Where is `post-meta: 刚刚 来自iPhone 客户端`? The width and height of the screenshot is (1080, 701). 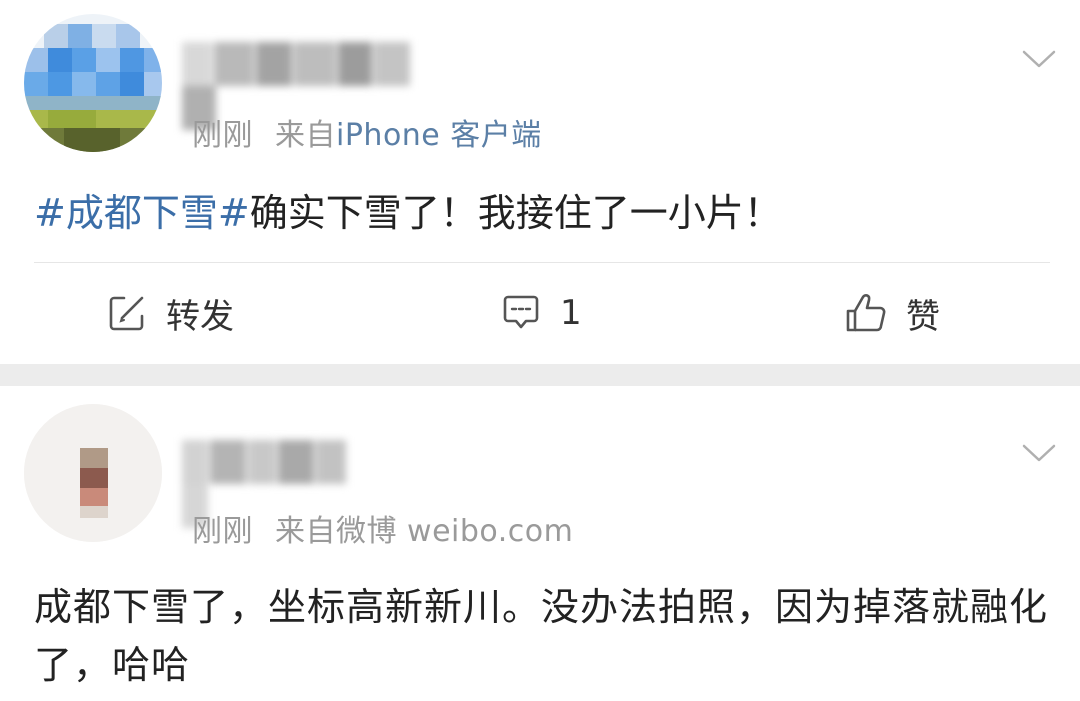 post-meta: 刚刚 来自iPhone 客户端 is located at coordinates (367, 132).